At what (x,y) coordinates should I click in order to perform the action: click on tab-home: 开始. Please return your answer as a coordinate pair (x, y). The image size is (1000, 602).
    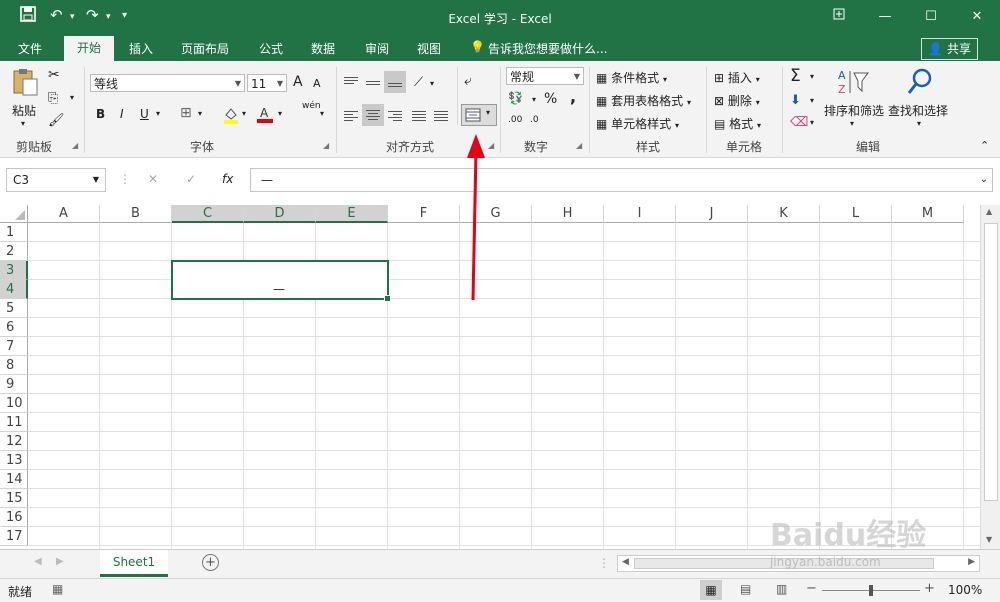
    Looking at the image, I should click on (89, 48).